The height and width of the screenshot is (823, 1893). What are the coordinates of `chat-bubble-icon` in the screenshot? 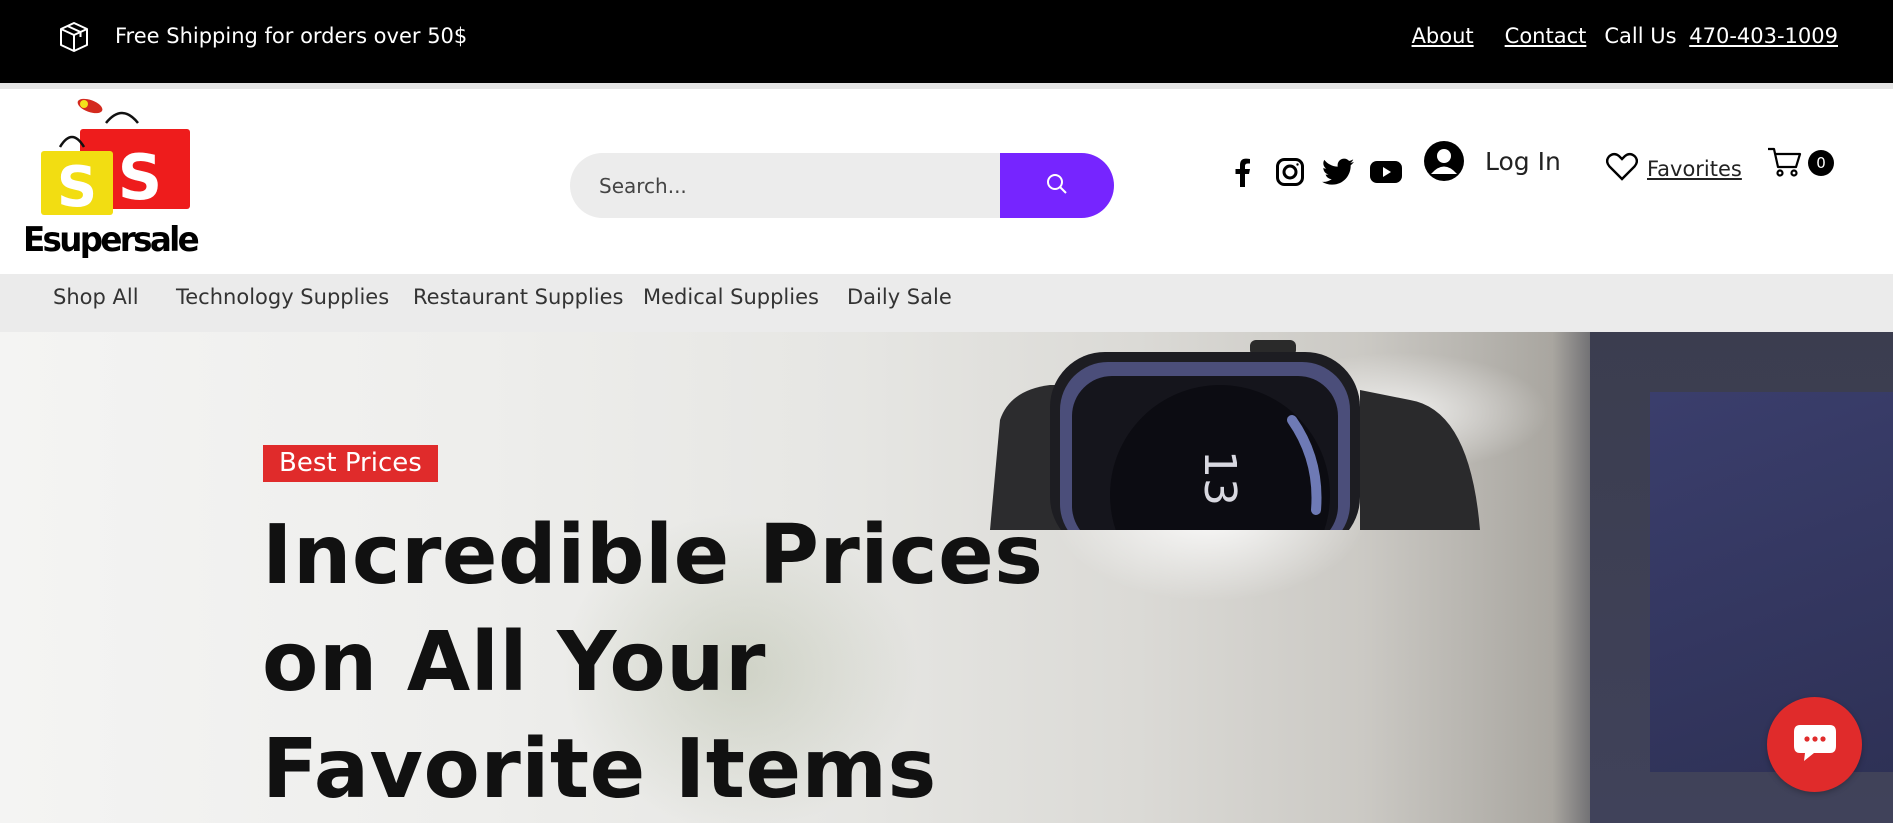 It's located at (1815, 745).